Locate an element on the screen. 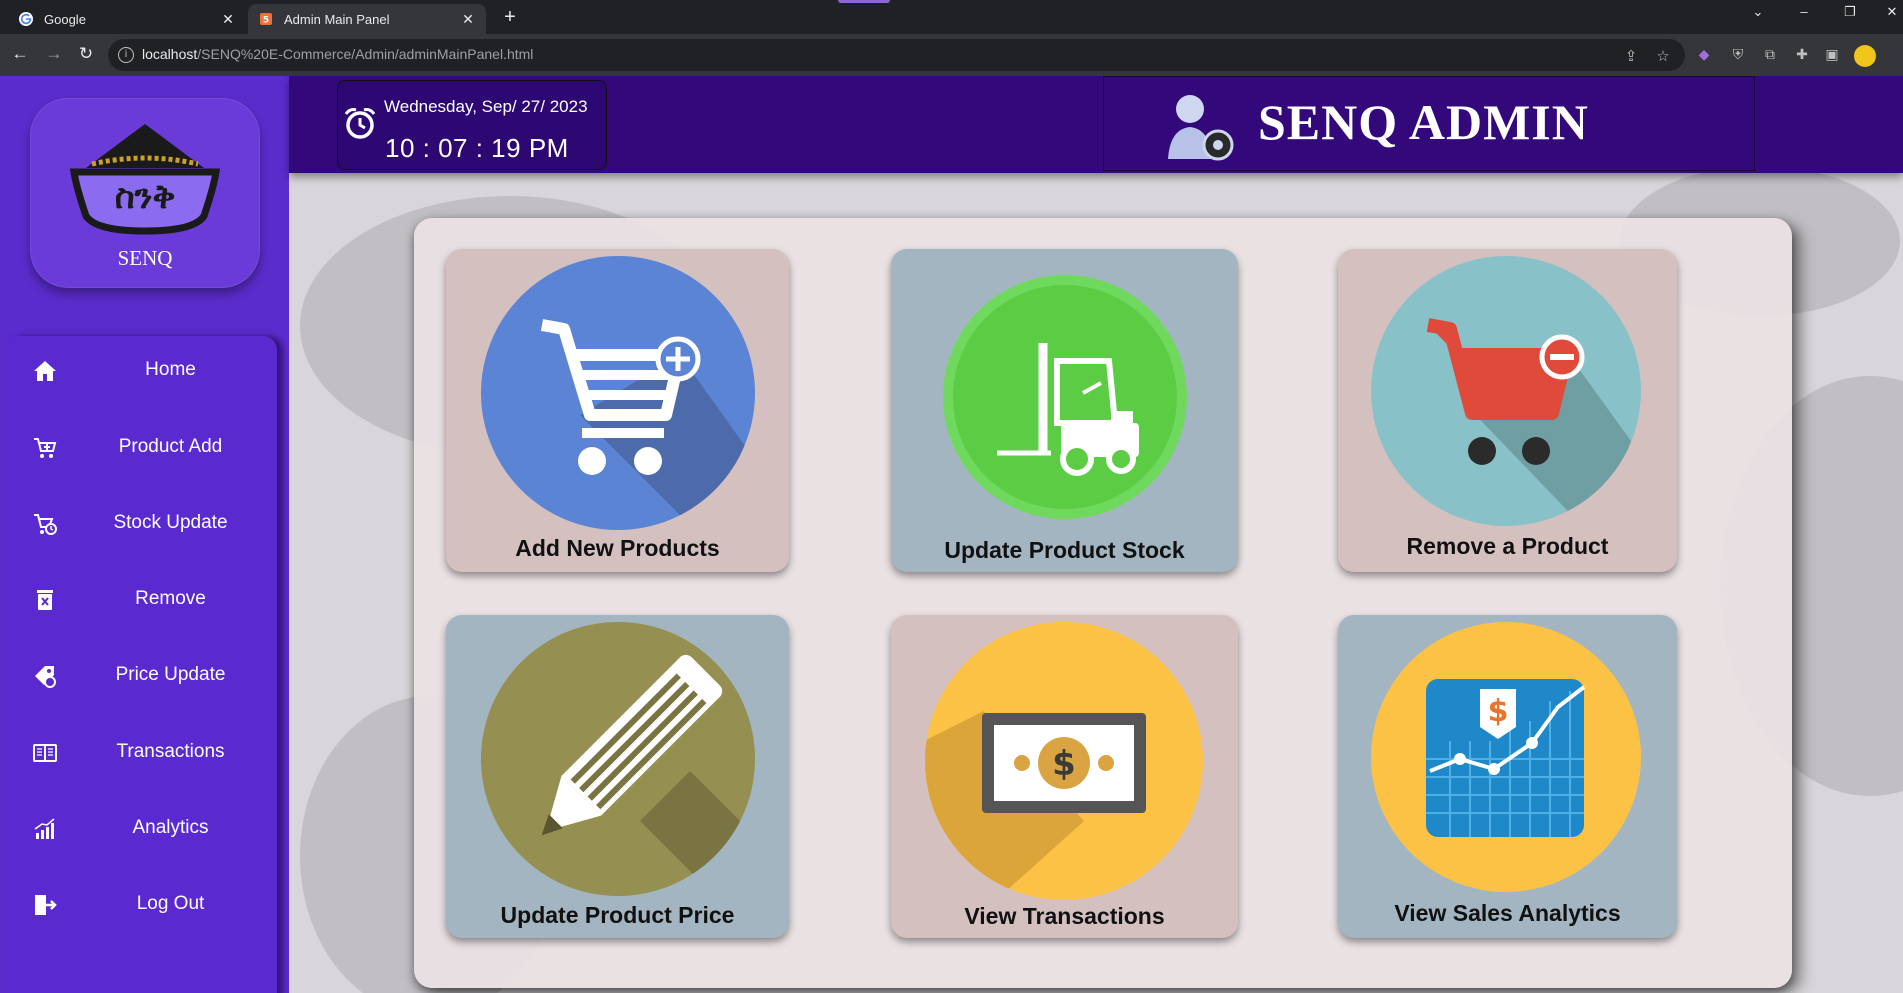 Image resolution: width=1903 pixels, height=993 pixels. sidebar-item-price-update: Price Update is located at coordinates (140, 675).